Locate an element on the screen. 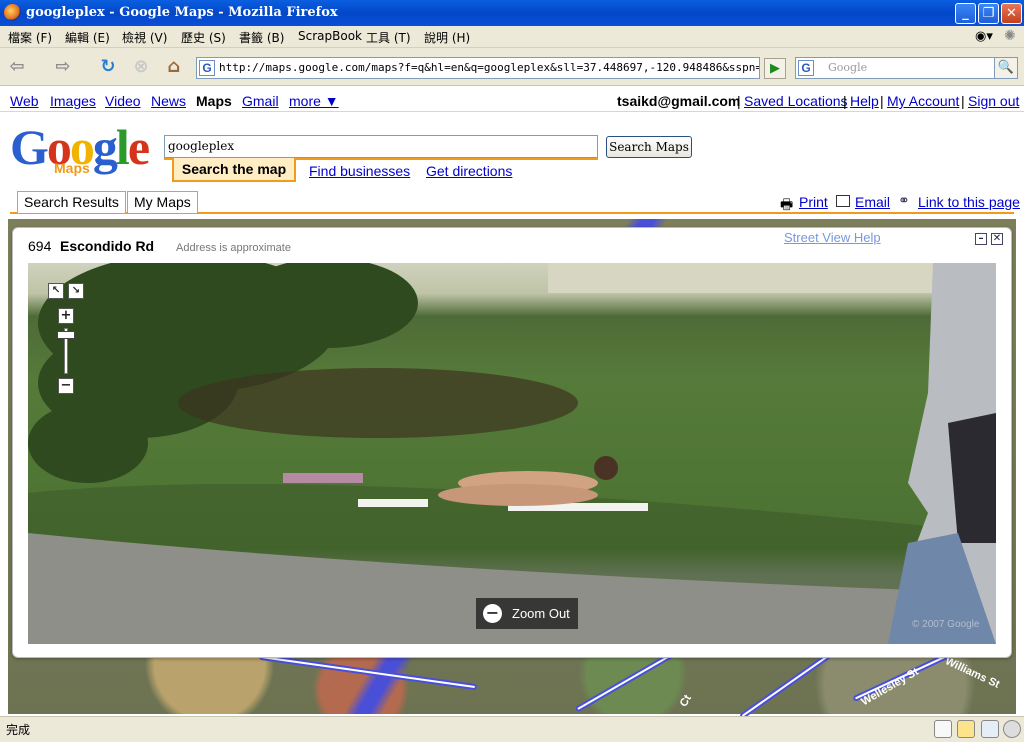  print-icon: 🖶 is located at coordinates (786, 206).